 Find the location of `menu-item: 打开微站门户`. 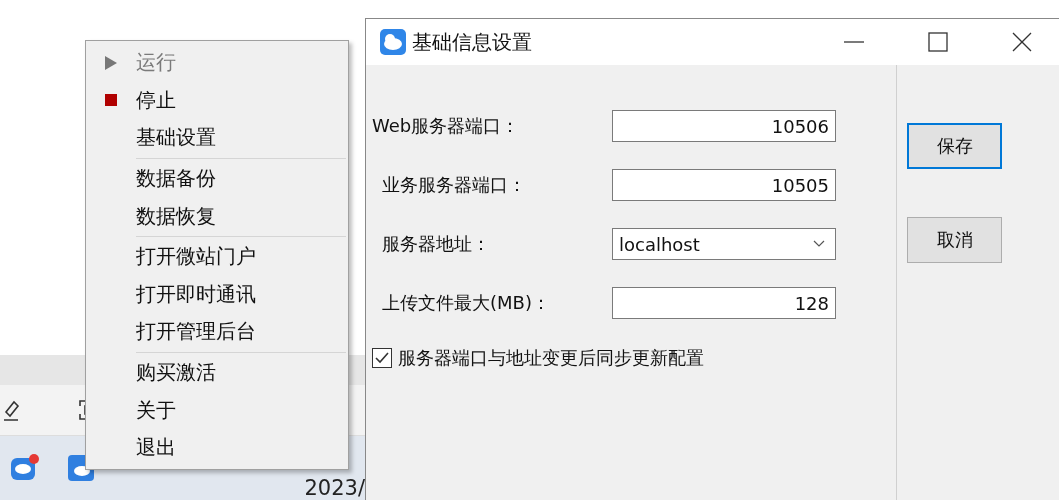

menu-item: 打开微站门户 is located at coordinates (217, 256).